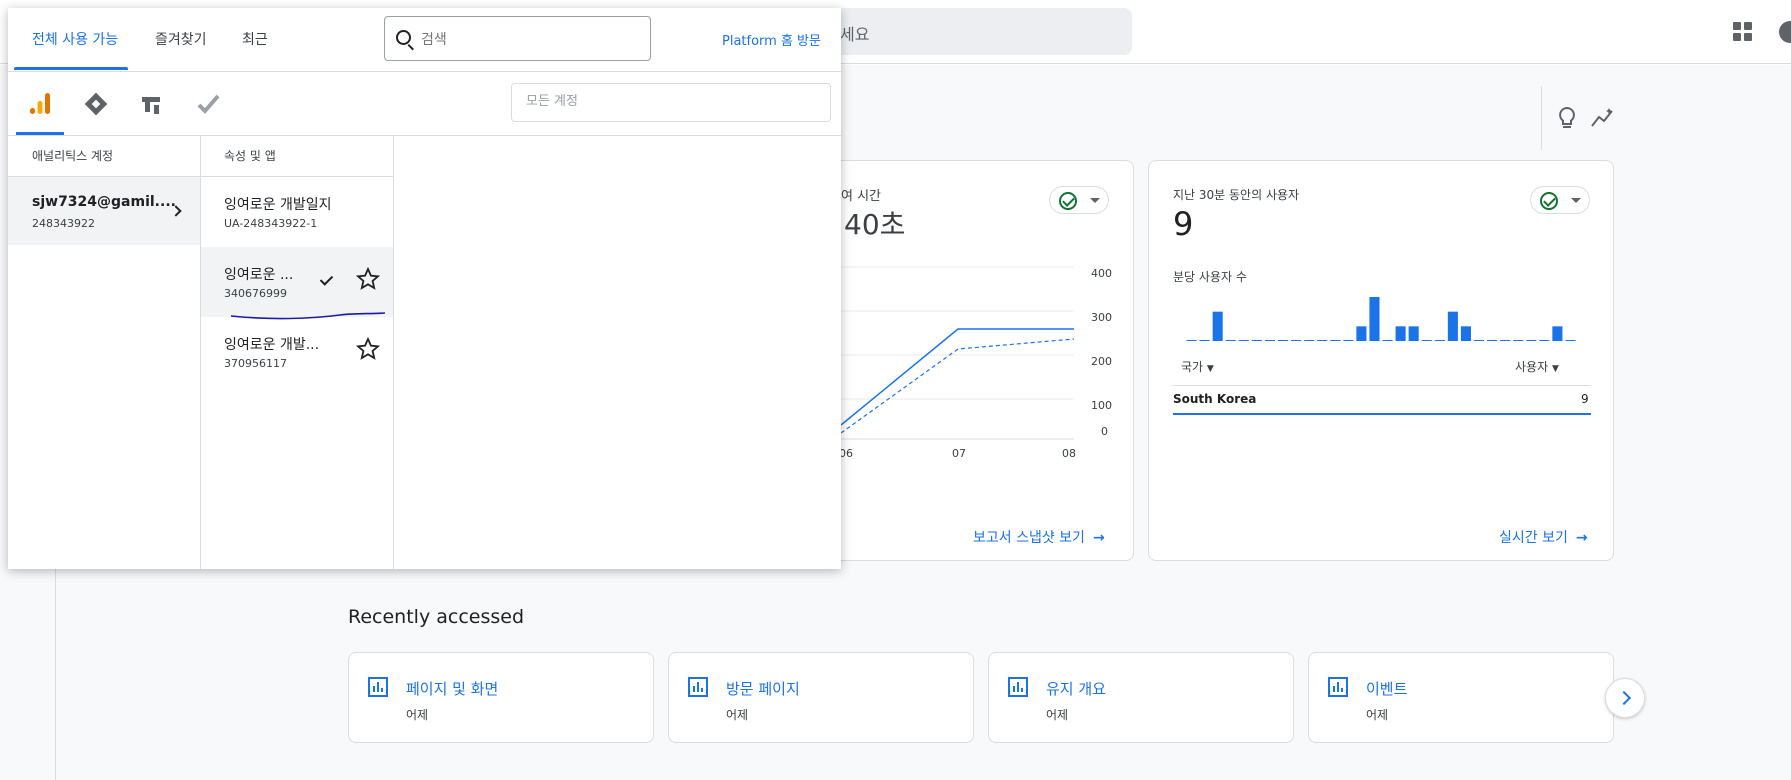 This screenshot has height=780, width=1791. What do you see at coordinates (1382, 385) in the screenshot?
I see `table-divider` at bounding box center [1382, 385].